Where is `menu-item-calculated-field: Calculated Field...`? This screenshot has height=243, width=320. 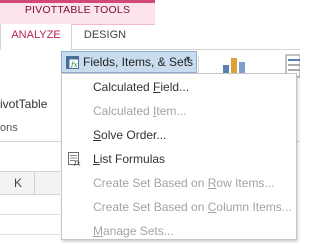
menu-item-calculated-field: Calculated Field... is located at coordinates (179, 87).